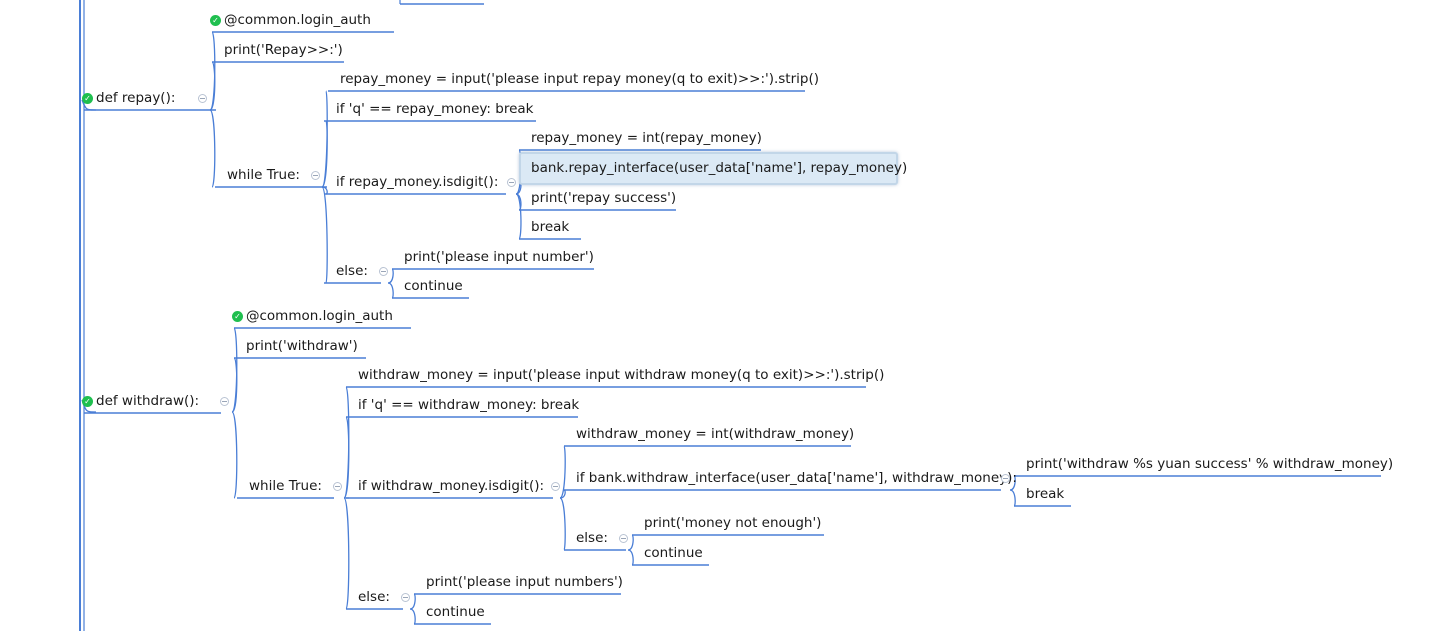 Image resolution: width=1439 pixels, height=631 pixels. I want to click on node-label: withdraw_money = int(withdraw_money), so click(715, 434).